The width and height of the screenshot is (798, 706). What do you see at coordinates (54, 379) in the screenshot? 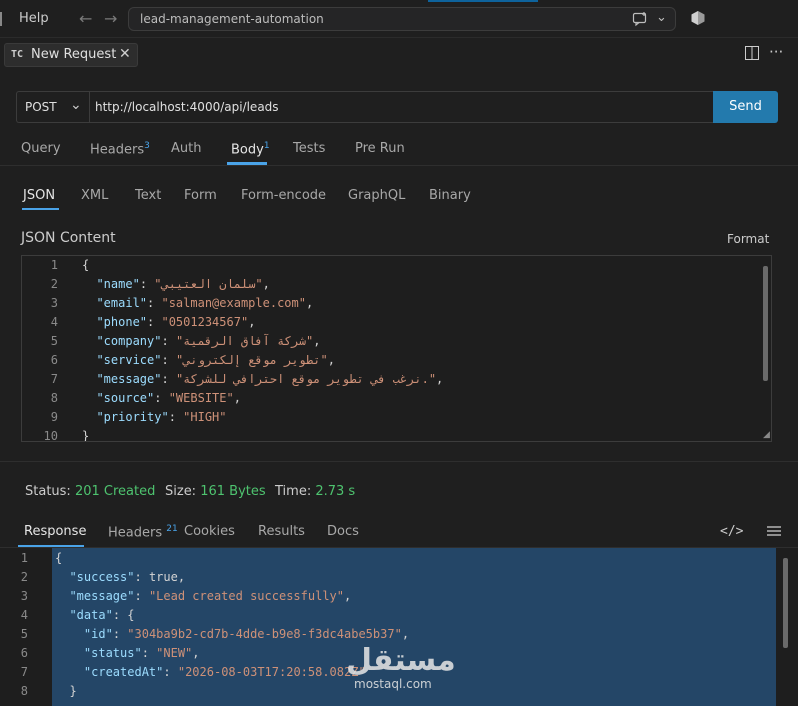
I see `line-number: 7` at bounding box center [54, 379].